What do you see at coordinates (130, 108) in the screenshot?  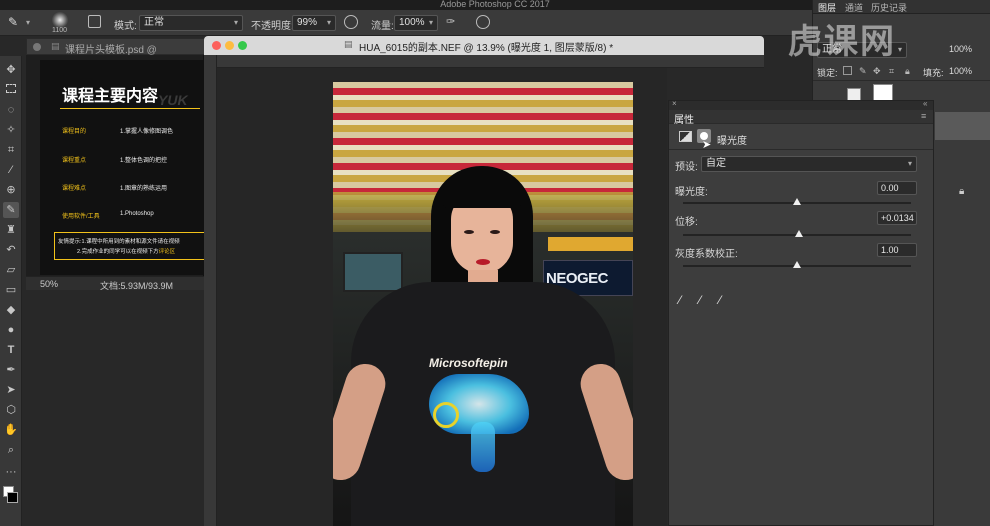 I see `heading-underline` at bounding box center [130, 108].